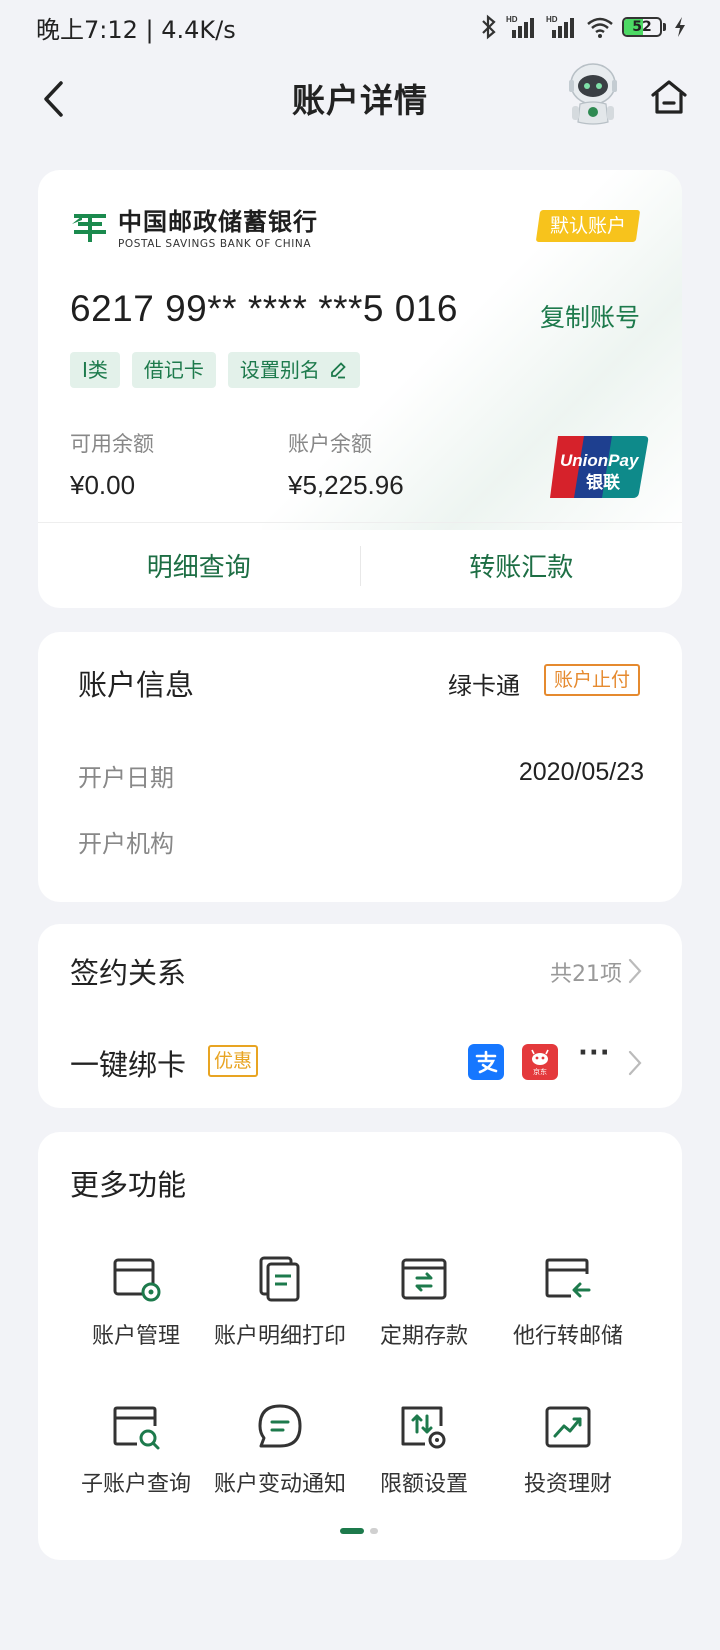 Image resolution: width=720 pixels, height=1650 pixels. Describe the element at coordinates (218, 222) in the screenshot. I see `bank-name: 中国邮政储蓄银行` at that location.